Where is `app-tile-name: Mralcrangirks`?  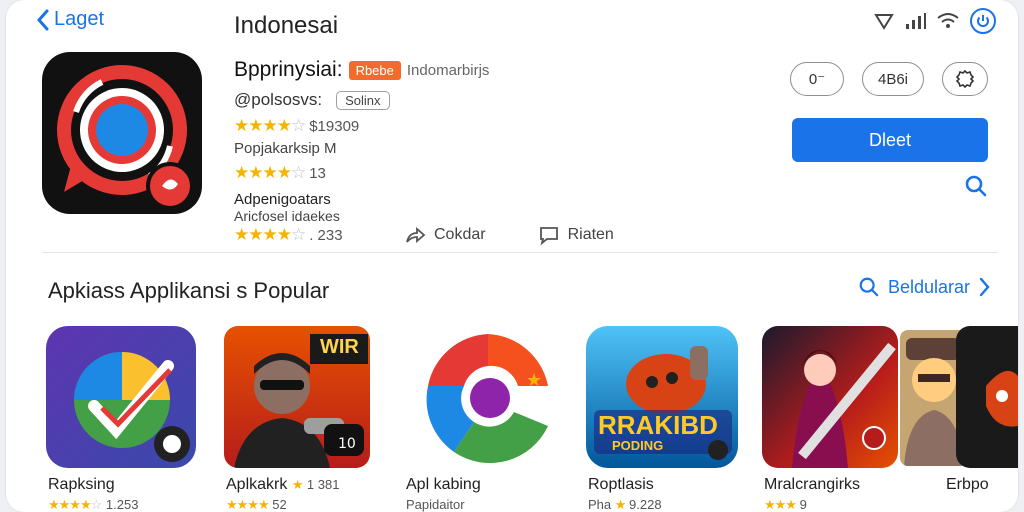 app-tile-name: Mralcrangirks is located at coordinates (812, 484).